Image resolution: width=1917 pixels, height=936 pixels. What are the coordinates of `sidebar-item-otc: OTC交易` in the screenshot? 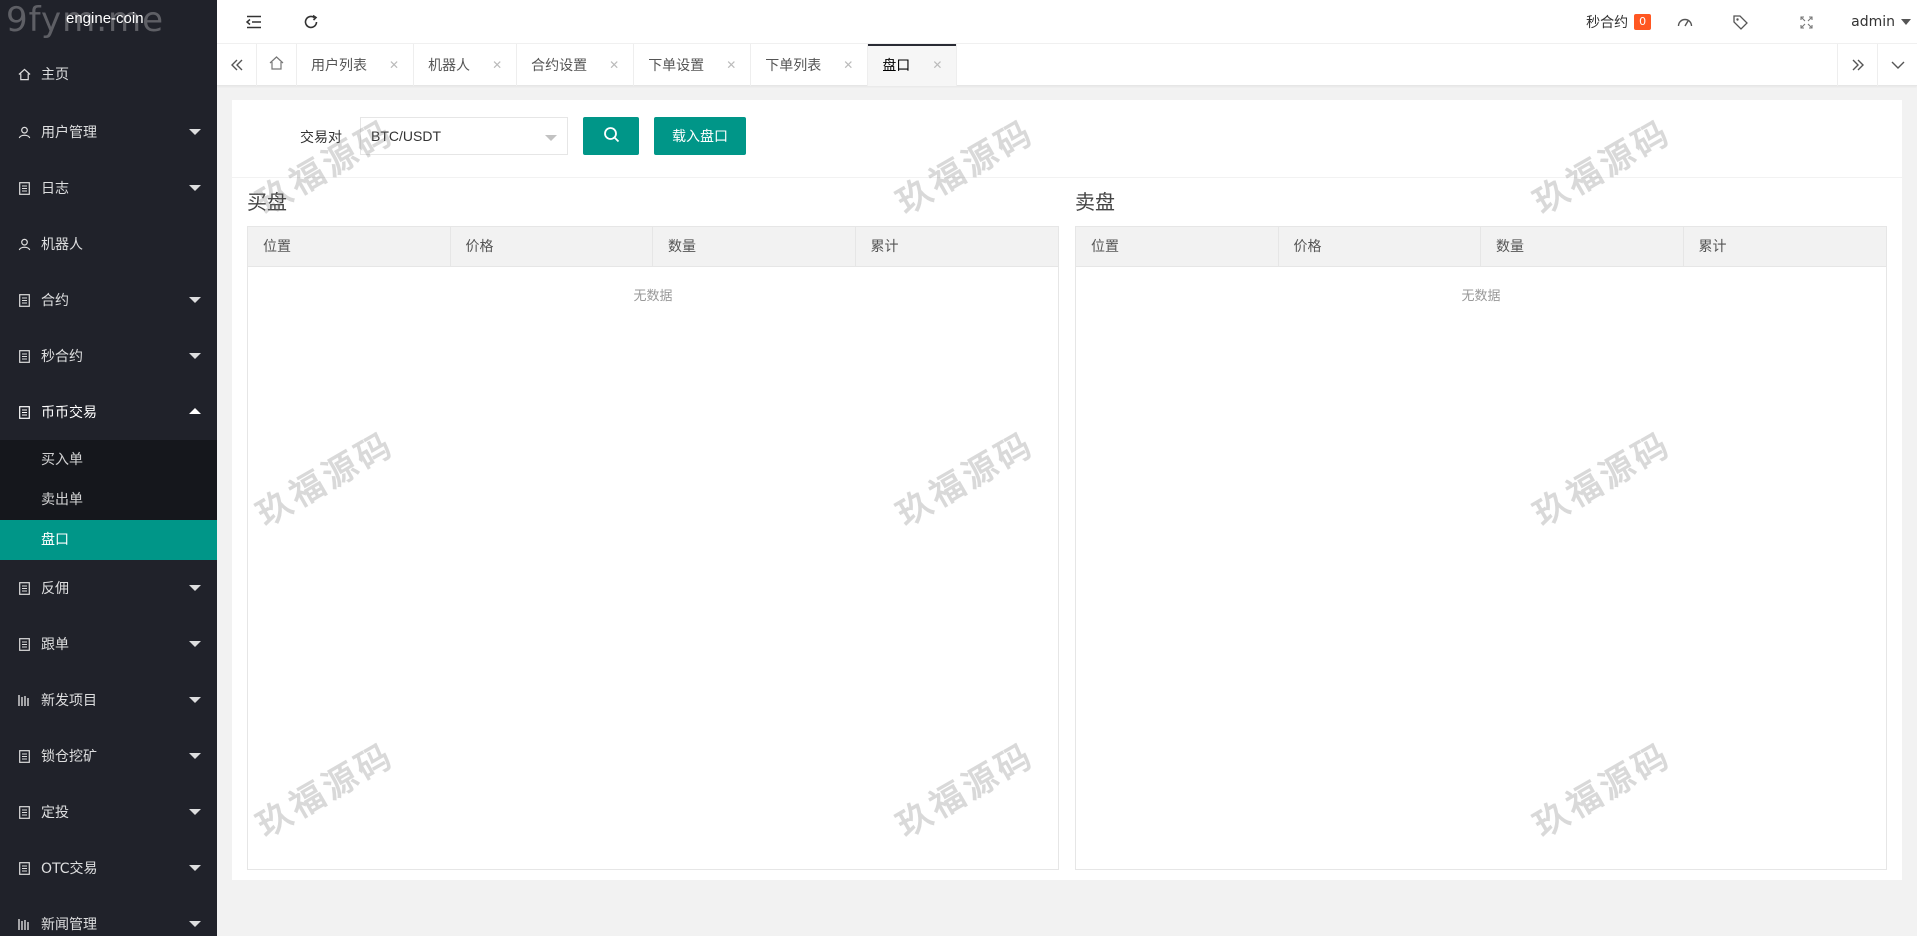 It's located at (108, 868).